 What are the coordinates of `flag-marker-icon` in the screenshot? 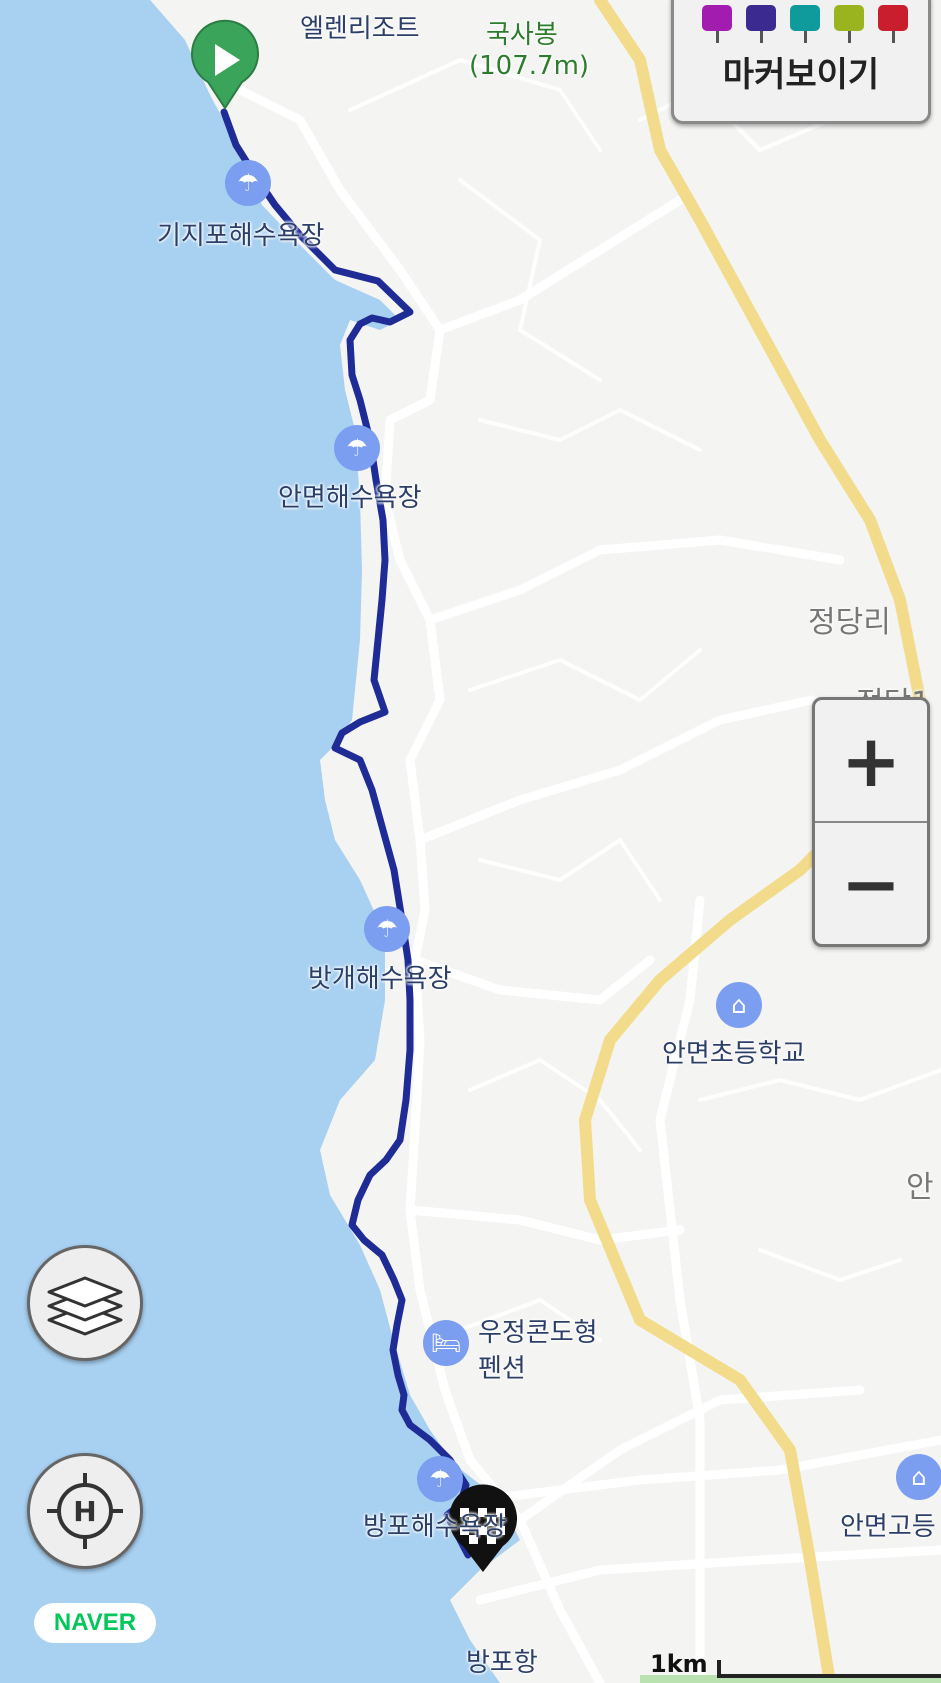 It's located at (893, 24).